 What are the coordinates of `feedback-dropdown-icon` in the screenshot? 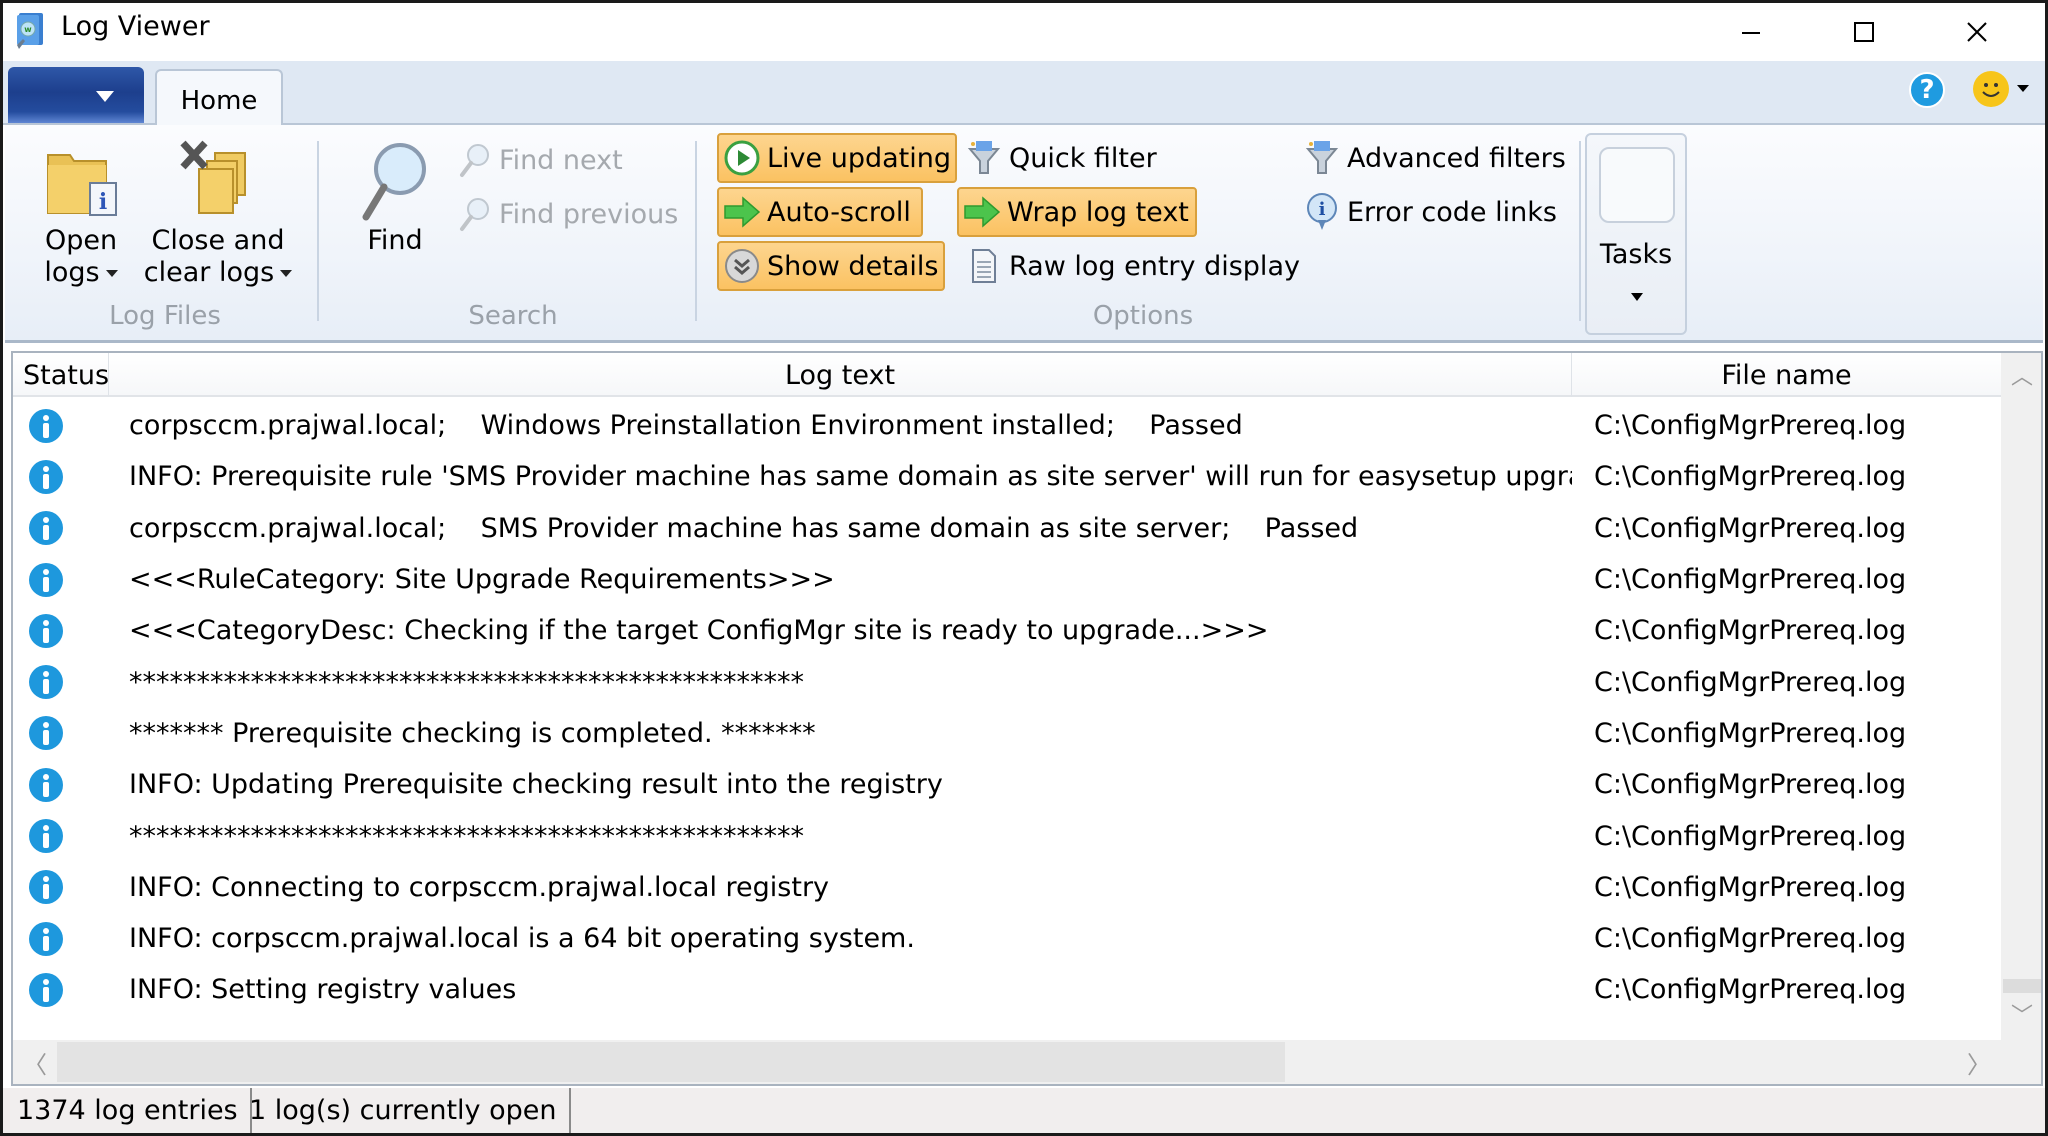 It's located at (2023, 88).